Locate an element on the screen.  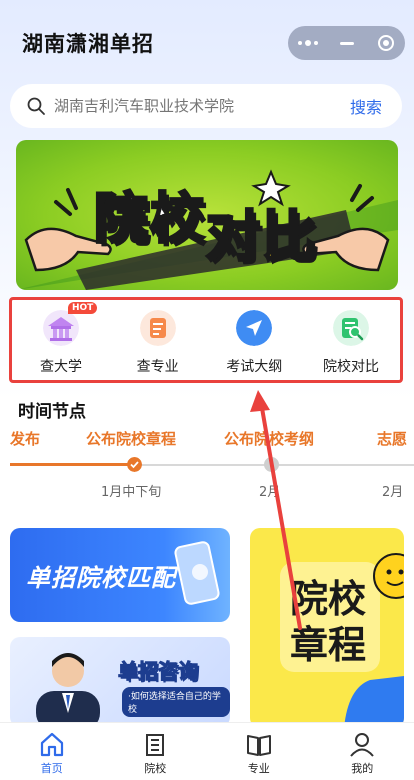
quick-nav-label: 院校对比 is located at coordinates (350, 367).